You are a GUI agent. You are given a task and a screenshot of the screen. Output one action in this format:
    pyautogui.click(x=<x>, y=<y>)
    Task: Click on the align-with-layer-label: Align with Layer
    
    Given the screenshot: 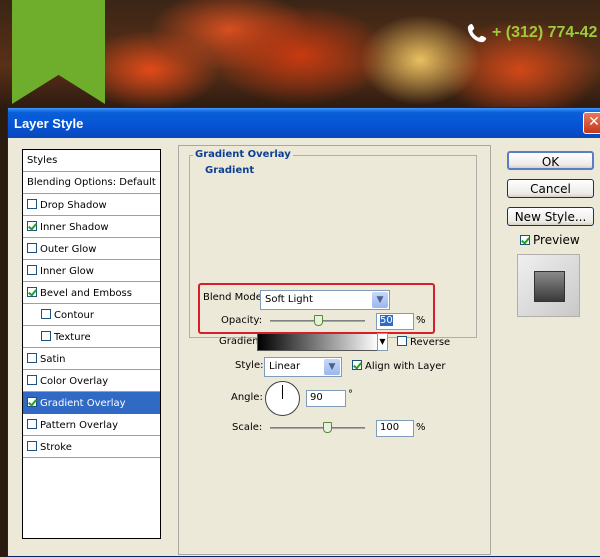 What is the action you would take?
    pyautogui.click(x=405, y=366)
    